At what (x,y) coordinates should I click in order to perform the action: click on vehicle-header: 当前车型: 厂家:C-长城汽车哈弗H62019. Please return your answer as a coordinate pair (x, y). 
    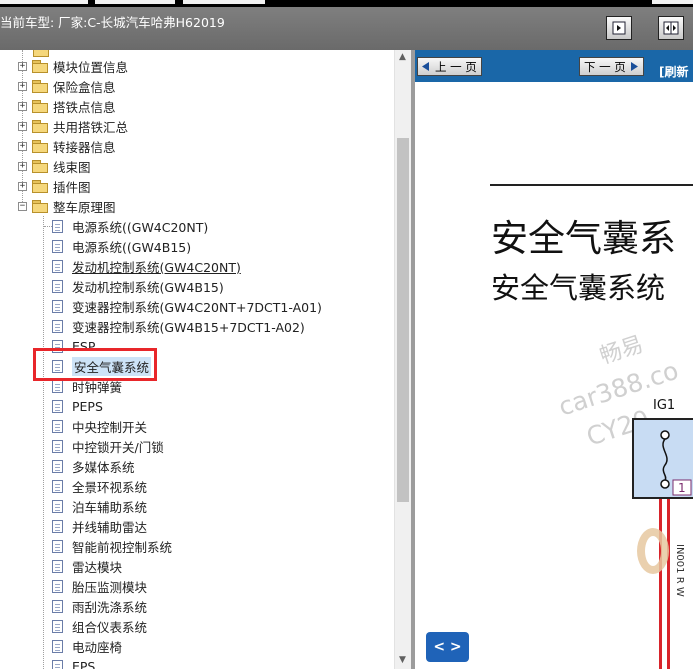
    Looking at the image, I should click on (346, 28).